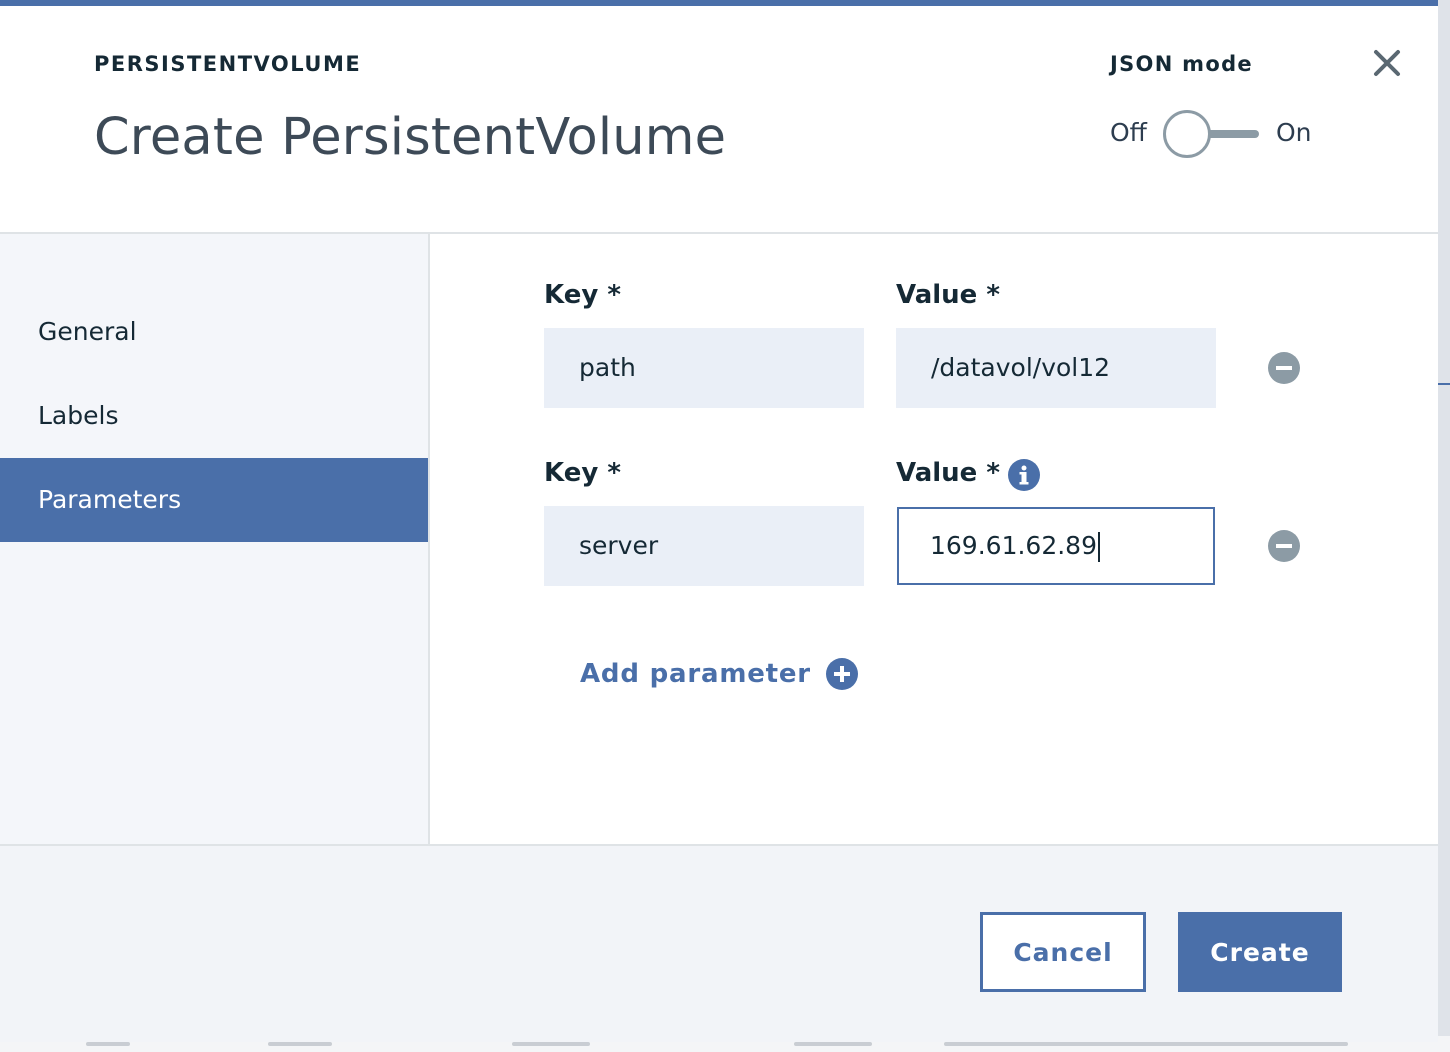 The width and height of the screenshot is (1450, 1052). What do you see at coordinates (1444, 526) in the screenshot?
I see `background-page-edge` at bounding box center [1444, 526].